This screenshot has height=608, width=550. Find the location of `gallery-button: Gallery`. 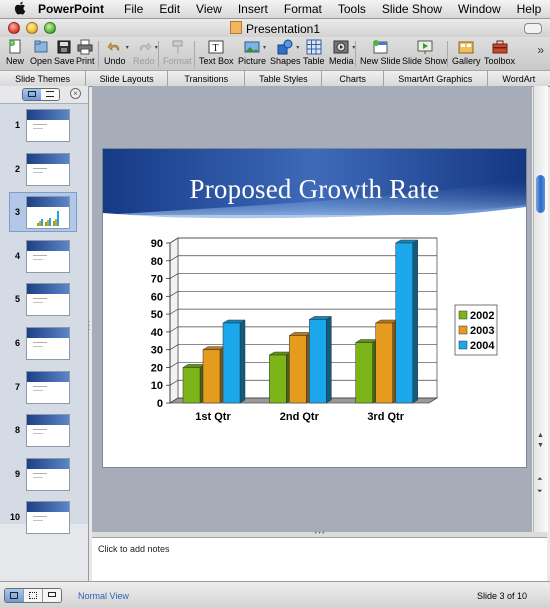

gallery-button: Gallery is located at coordinates (466, 52).